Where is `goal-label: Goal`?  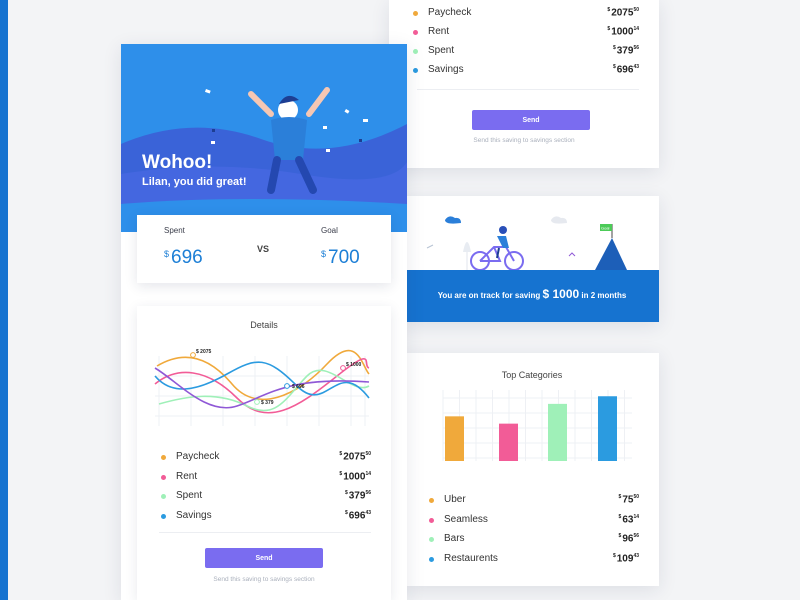 goal-label: Goal is located at coordinates (329, 230).